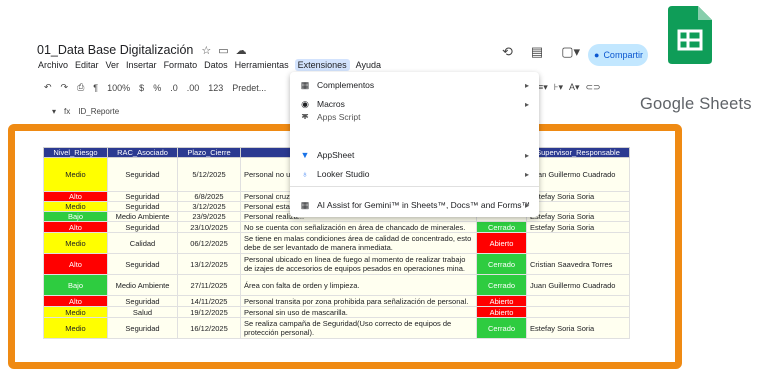  I want to click on decrease-decimal-button: .0, so click(174, 88).